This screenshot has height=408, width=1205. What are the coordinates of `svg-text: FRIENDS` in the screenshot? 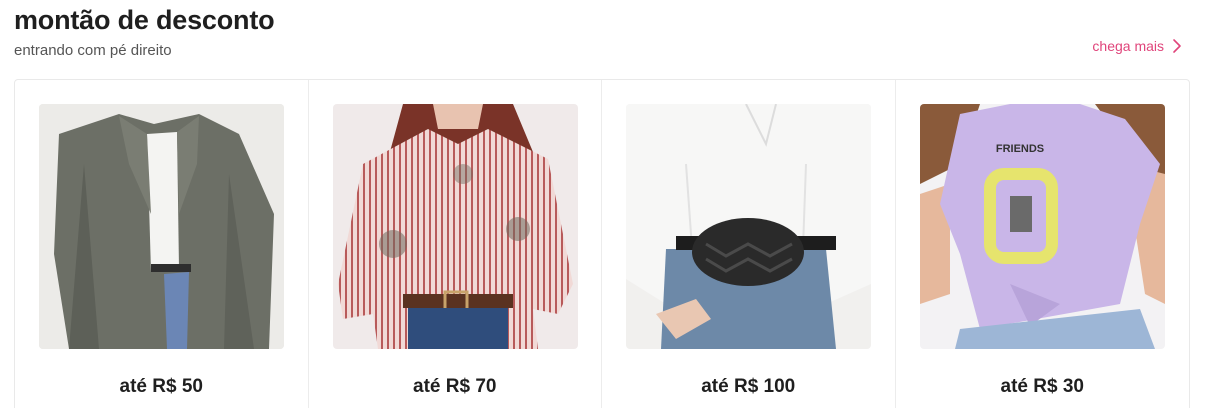 It's located at (1019, 149).